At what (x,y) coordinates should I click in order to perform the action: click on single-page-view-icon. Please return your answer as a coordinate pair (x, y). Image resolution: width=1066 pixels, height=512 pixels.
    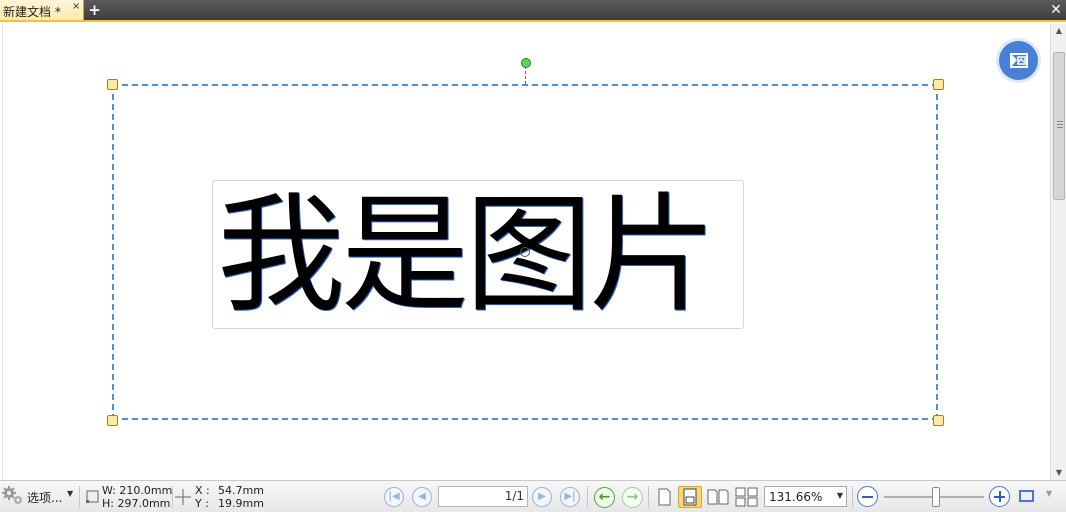
    Looking at the image, I should click on (664, 497).